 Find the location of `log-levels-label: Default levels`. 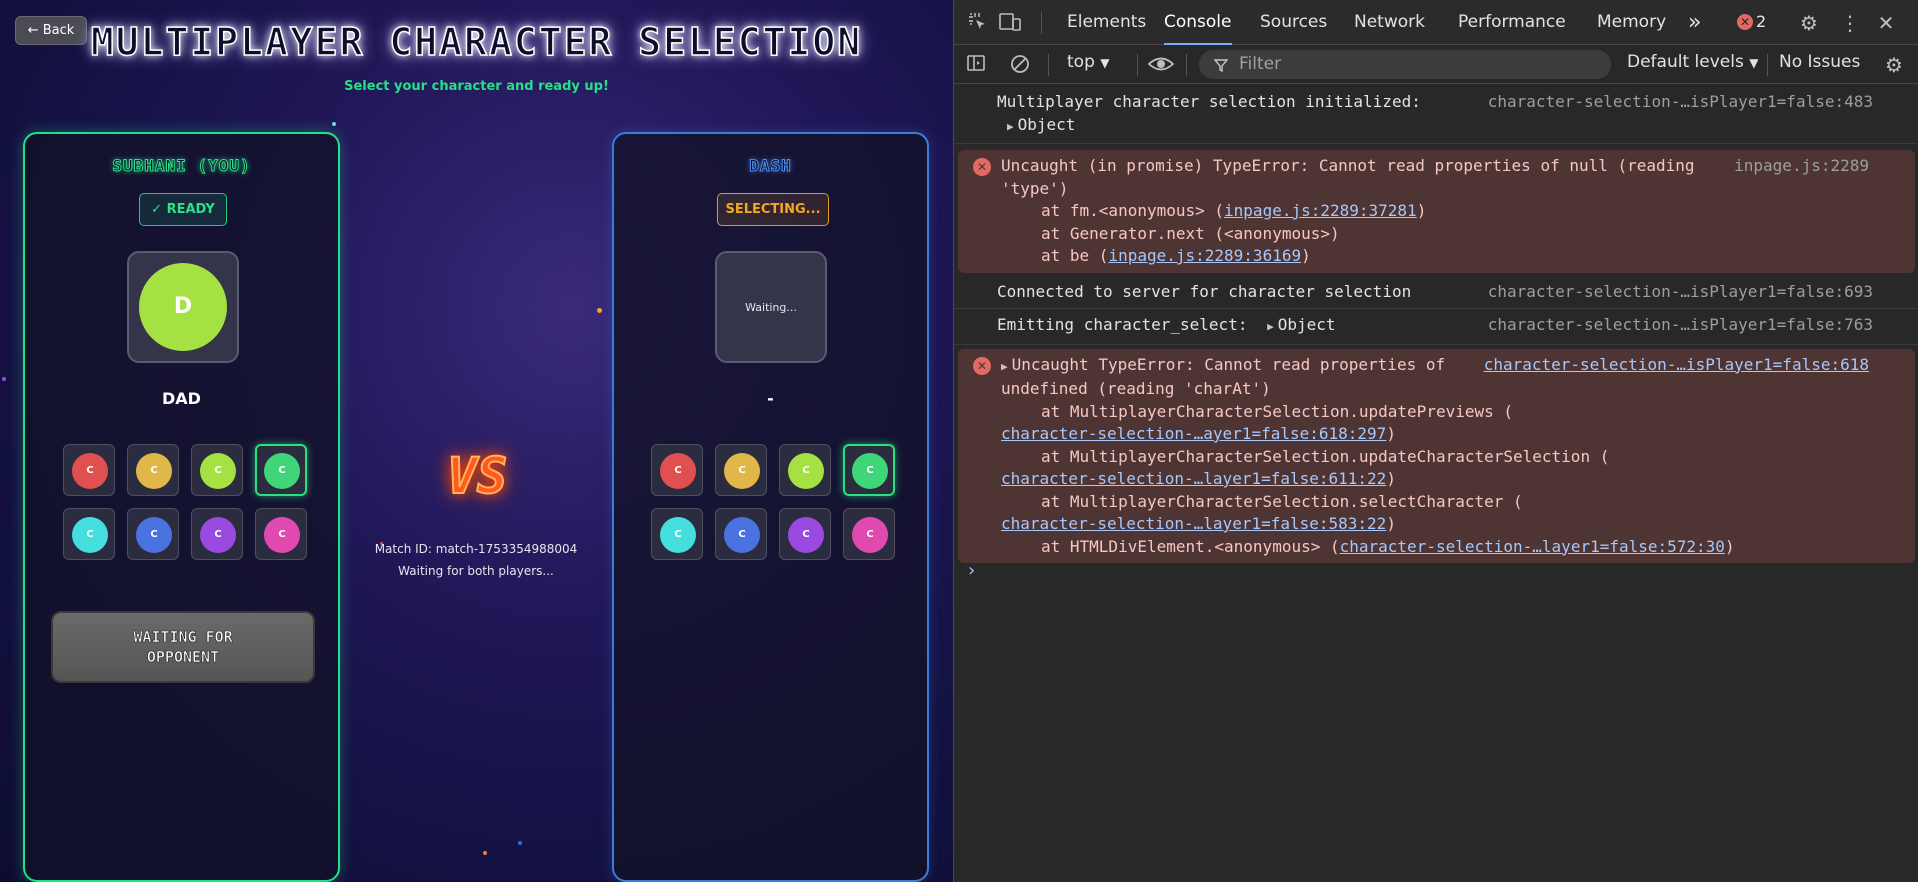

log-levels-label: Default levels is located at coordinates (1685, 62).